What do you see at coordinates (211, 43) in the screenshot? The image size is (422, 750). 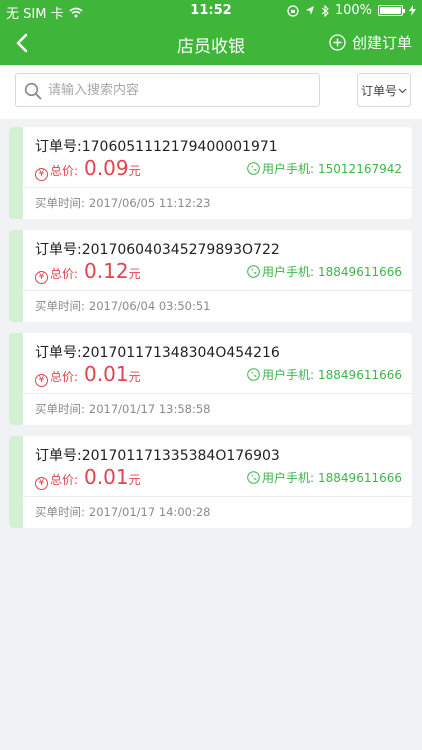 I see `nav-bar: 店员收银 创建订单` at bounding box center [211, 43].